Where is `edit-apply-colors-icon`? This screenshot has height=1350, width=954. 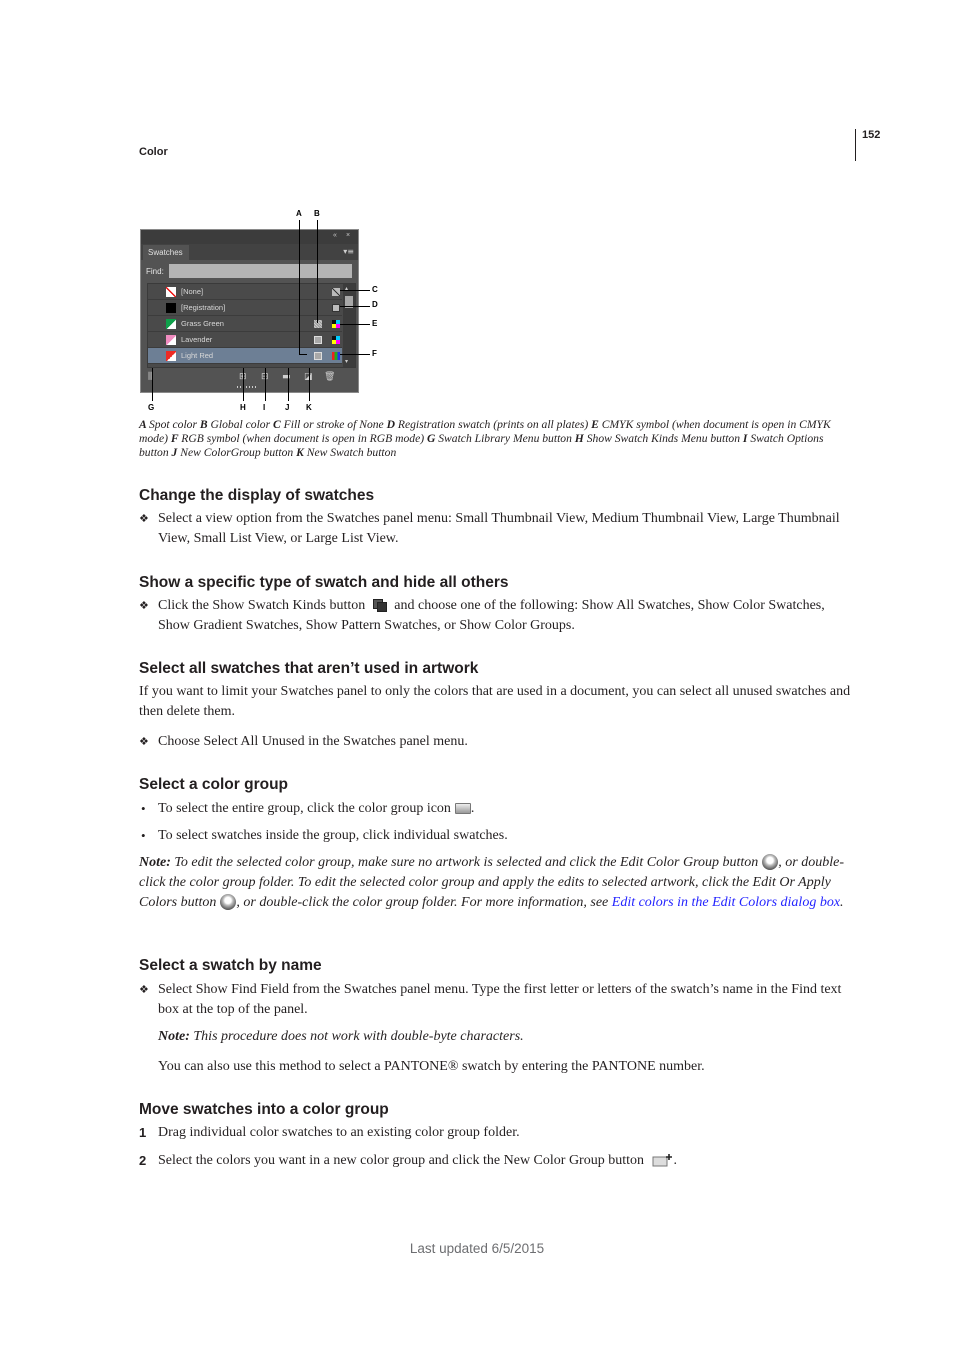
edit-apply-colors-icon is located at coordinates (228, 902).